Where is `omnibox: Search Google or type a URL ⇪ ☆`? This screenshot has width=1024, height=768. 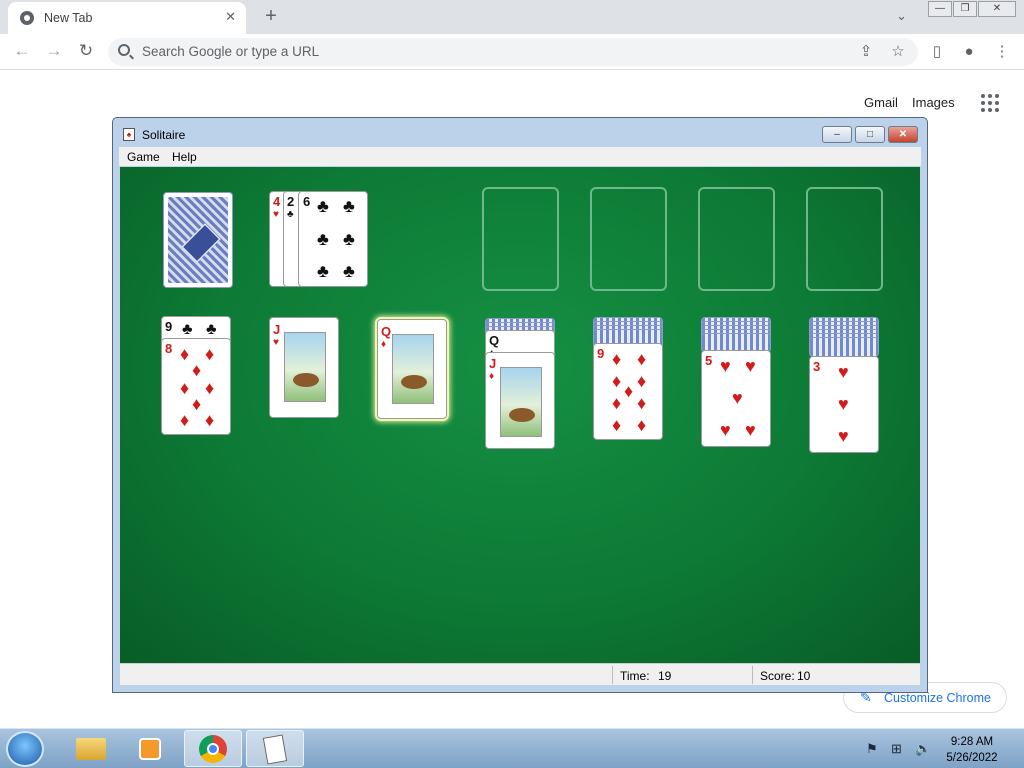
omnibox: Search Google or type a URL ⇪ ☆ is located at coordinates (513, 52).